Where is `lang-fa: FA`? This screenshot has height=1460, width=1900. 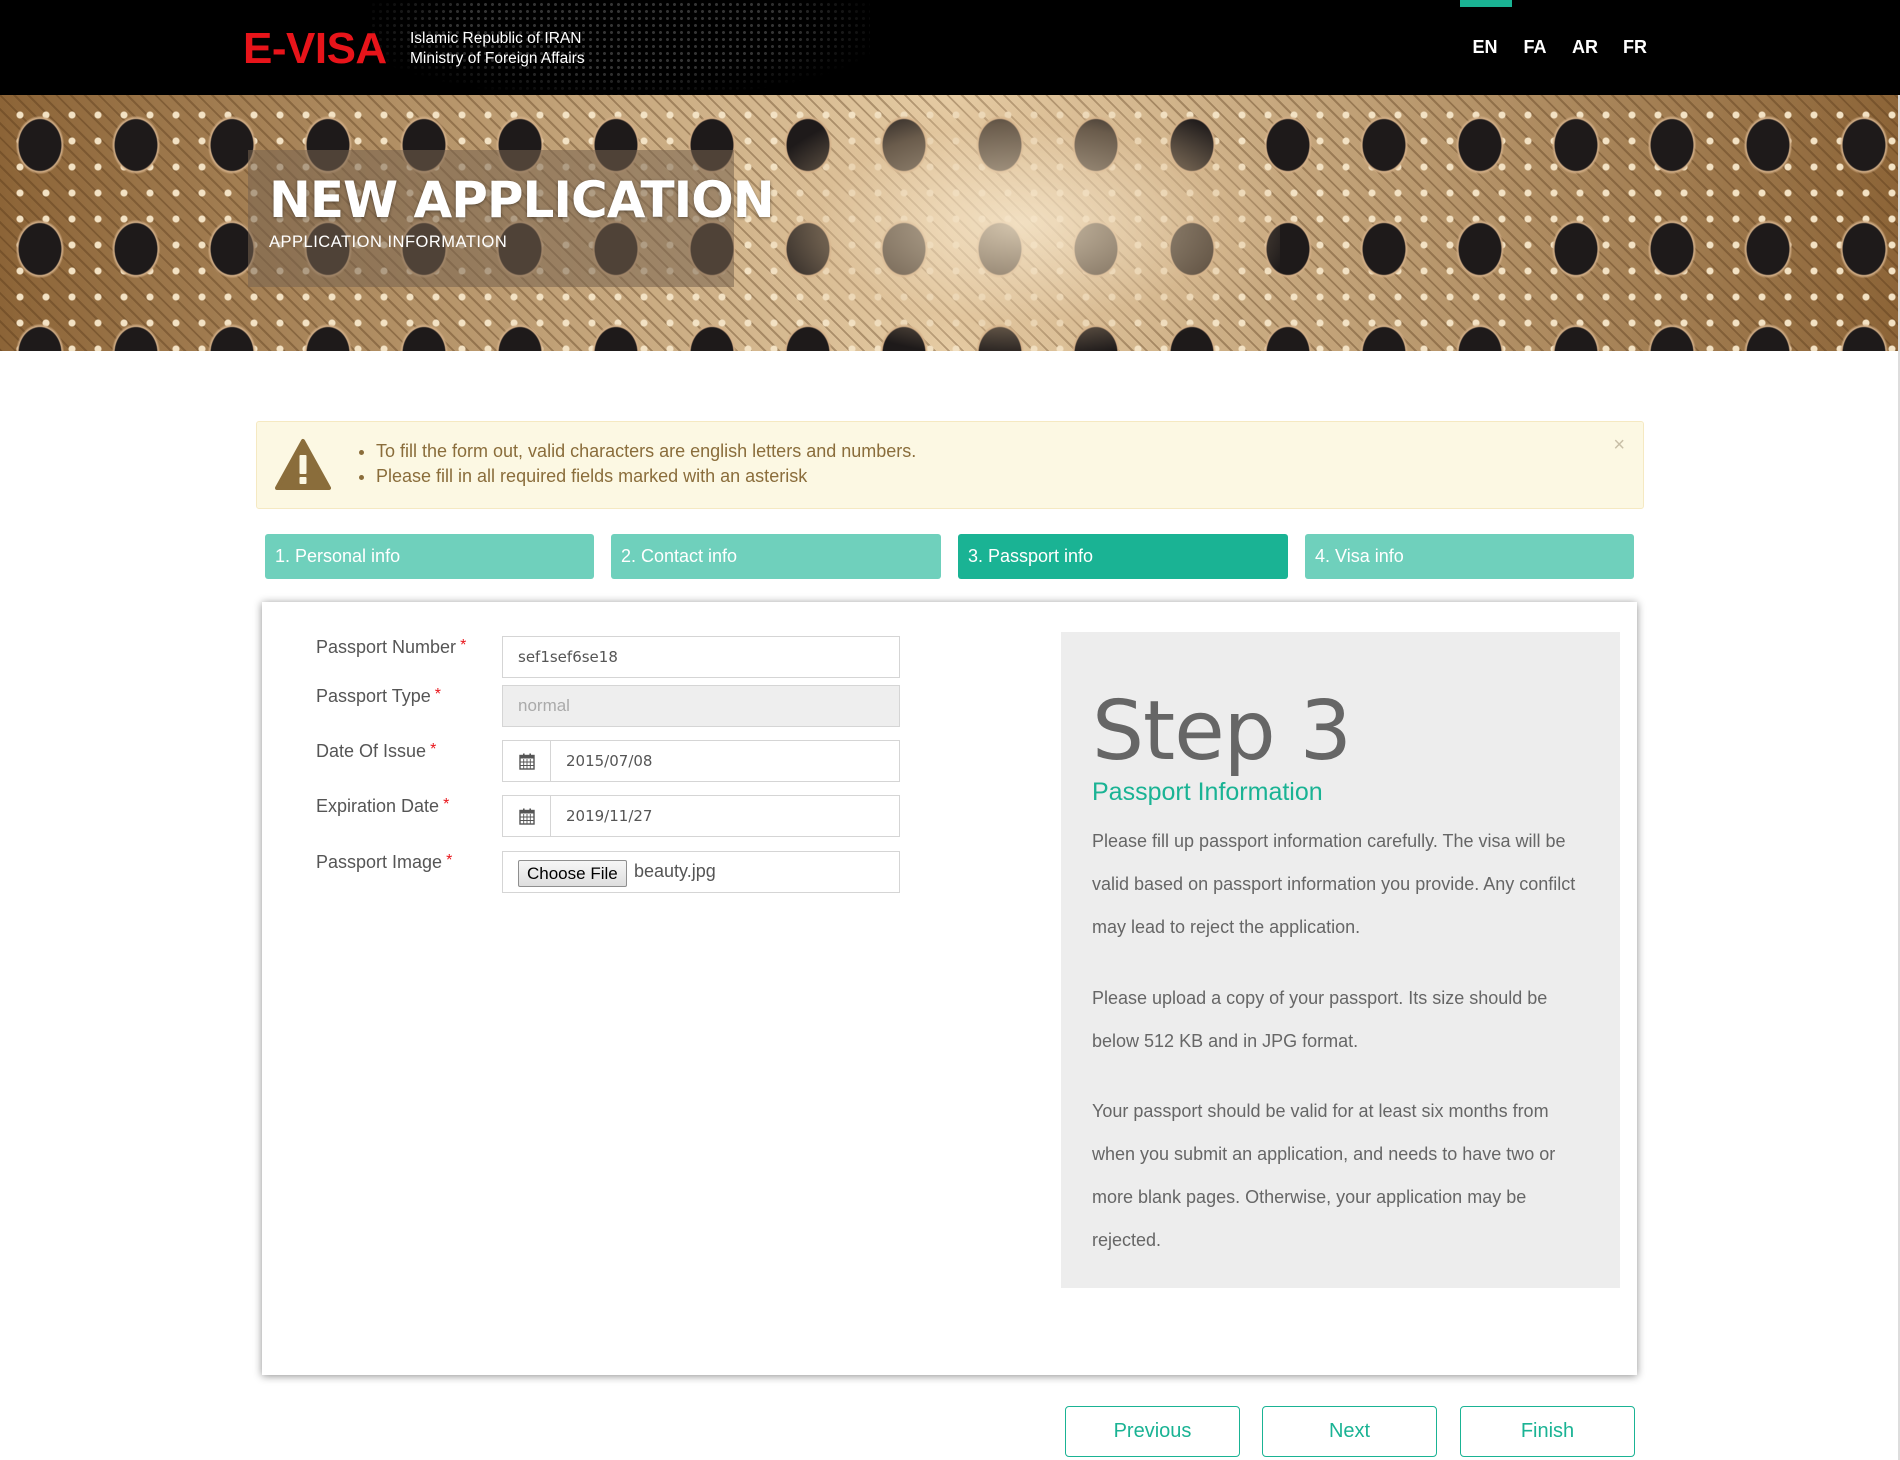
lang-fa: FA is located at coordinates (1535, 47).